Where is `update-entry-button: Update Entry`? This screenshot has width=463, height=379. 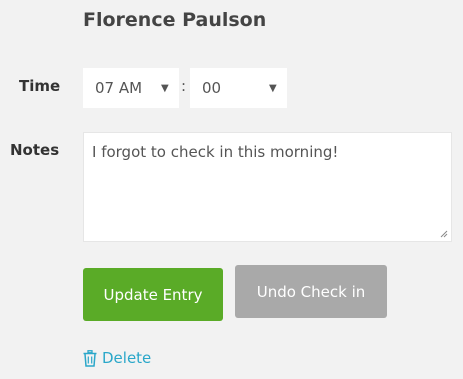 update-entry-button: Update Entry is located at coordinates (153, 294).